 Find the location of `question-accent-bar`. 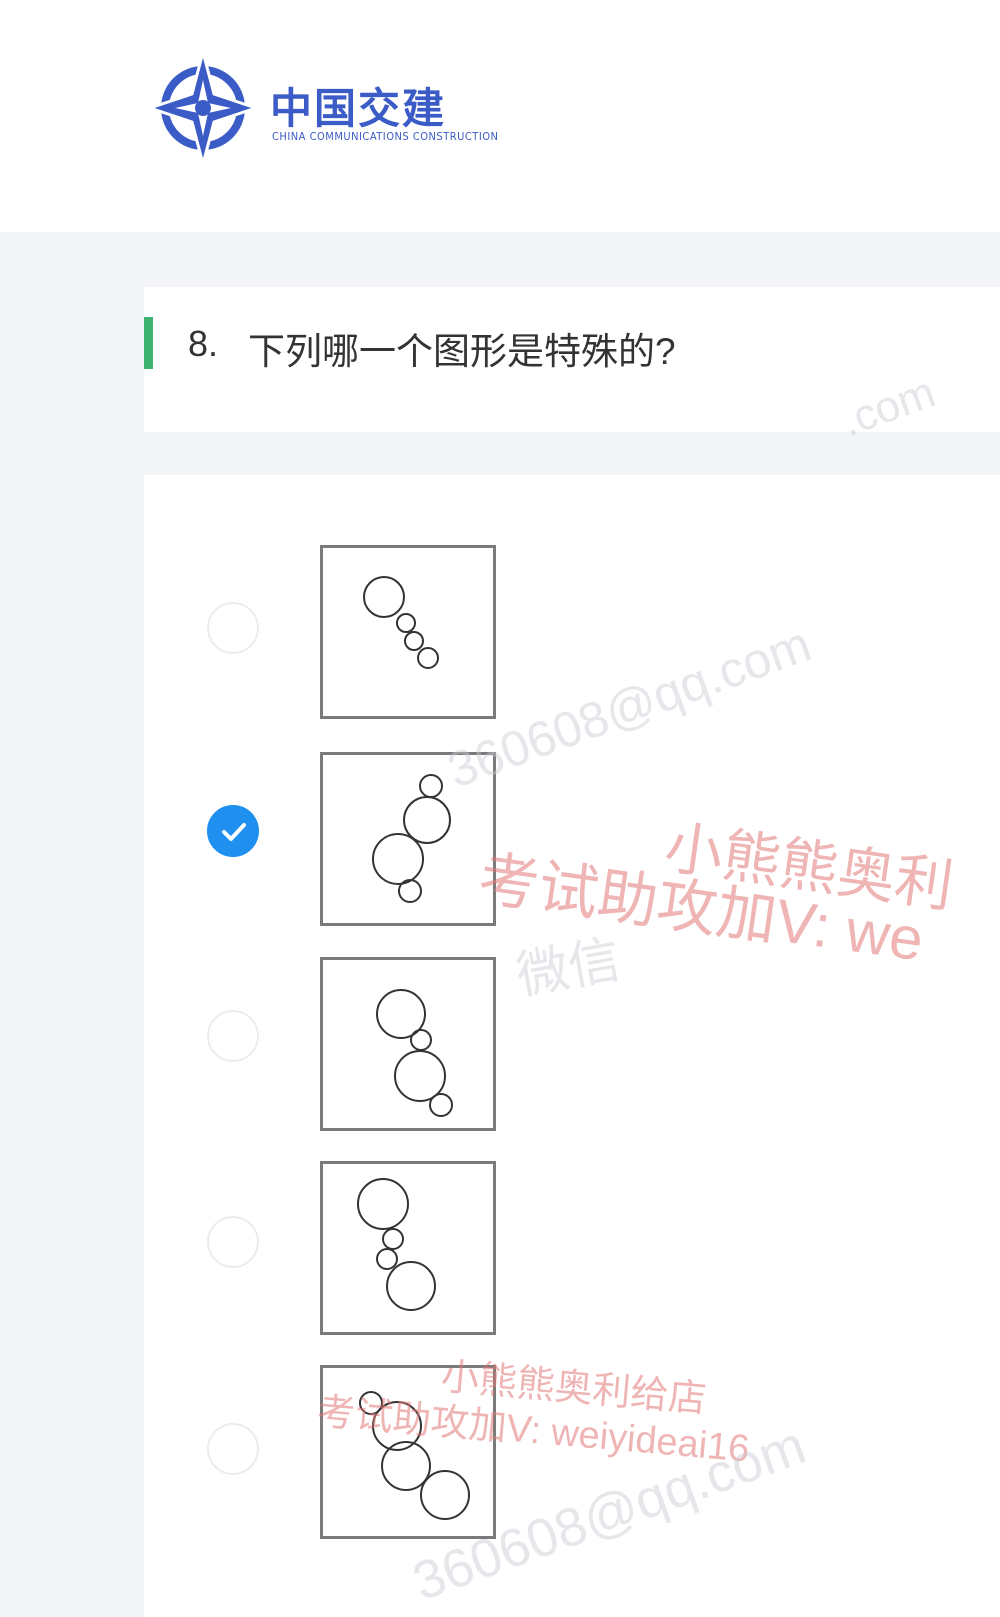

question-accent-bar is located at coordinates (148, 343).